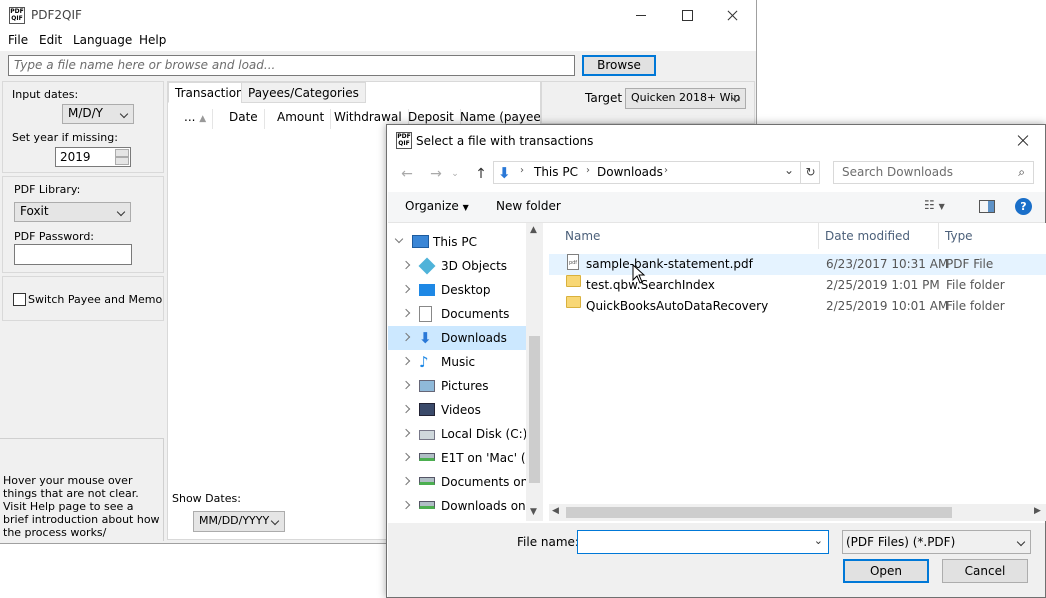 The width and height of the screenshot is (1046, 598). I want to click on target-select: Quicken 2018+ Win, so click(685, 98).